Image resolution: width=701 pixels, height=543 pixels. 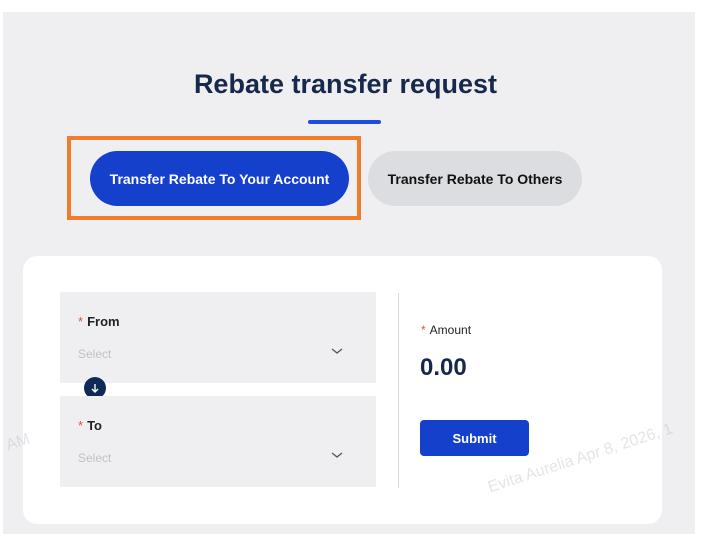 I want to click on divider, so click(x=398, y=390).